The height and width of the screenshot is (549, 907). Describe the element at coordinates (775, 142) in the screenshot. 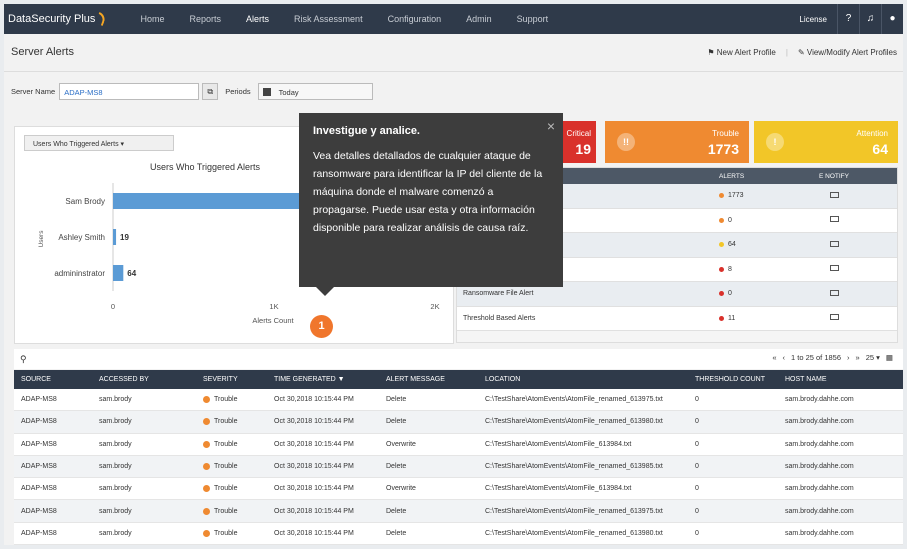

I see `attention-icon: !` at that location.